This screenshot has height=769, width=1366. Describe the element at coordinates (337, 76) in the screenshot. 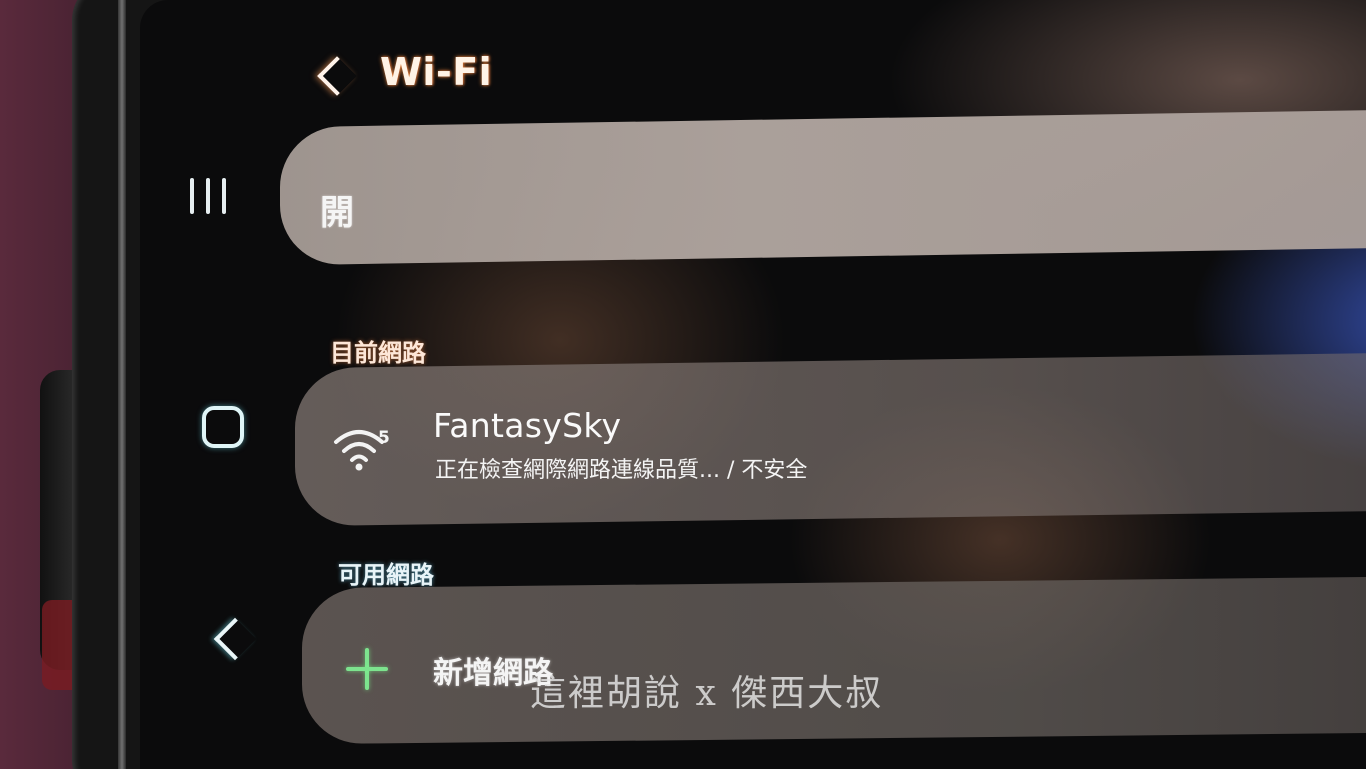

I see `header-back-button` at that location.